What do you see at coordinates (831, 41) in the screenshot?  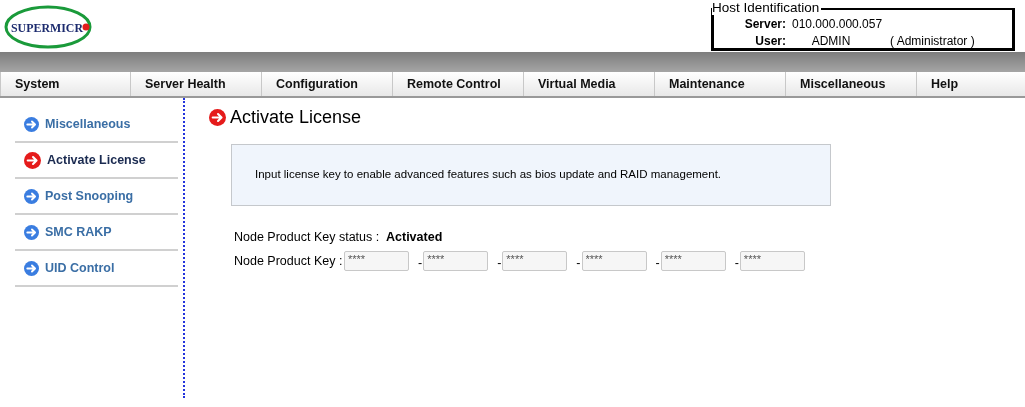 I see `user-name: ADMIN` at bounding box center [831, 41].